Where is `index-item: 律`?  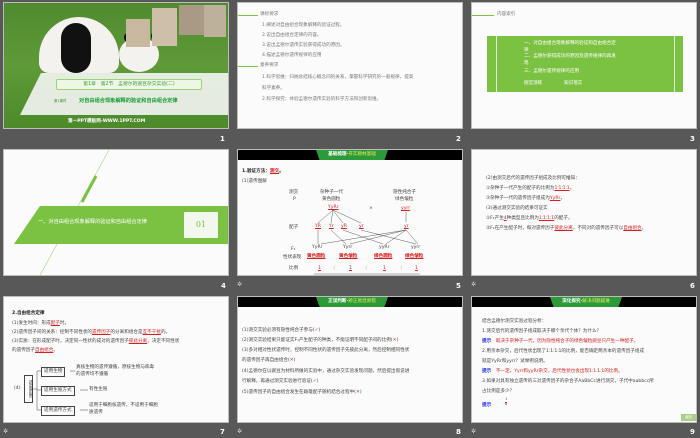
index-item: 律 is located at coordinates (526, 51).